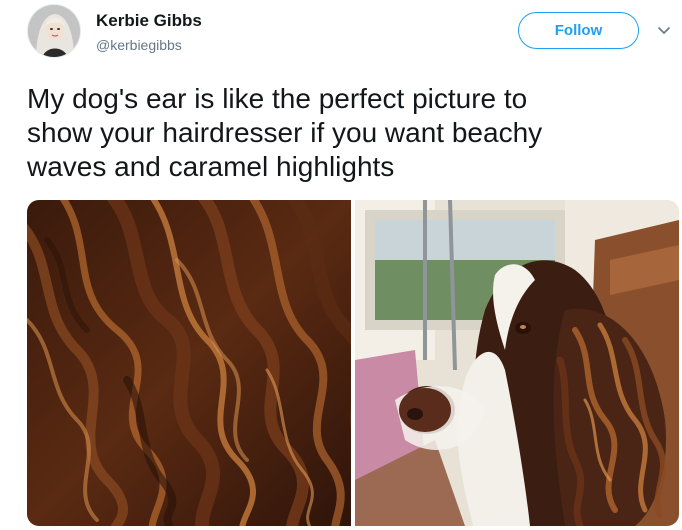  Describe the element at coordinates (578, 30) in the screenshot. I see `follow-button: Follow` at that location.